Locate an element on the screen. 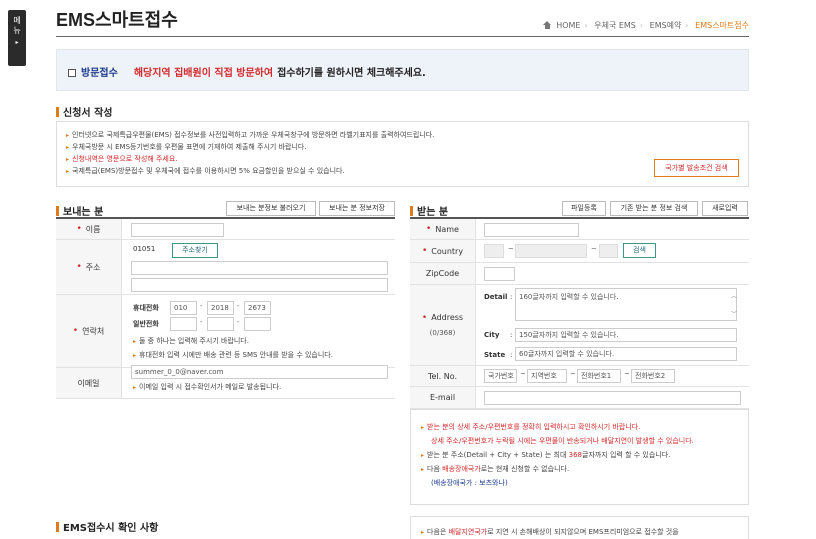  receiver-email-label: E-mail is located at coordinates (442, 397).